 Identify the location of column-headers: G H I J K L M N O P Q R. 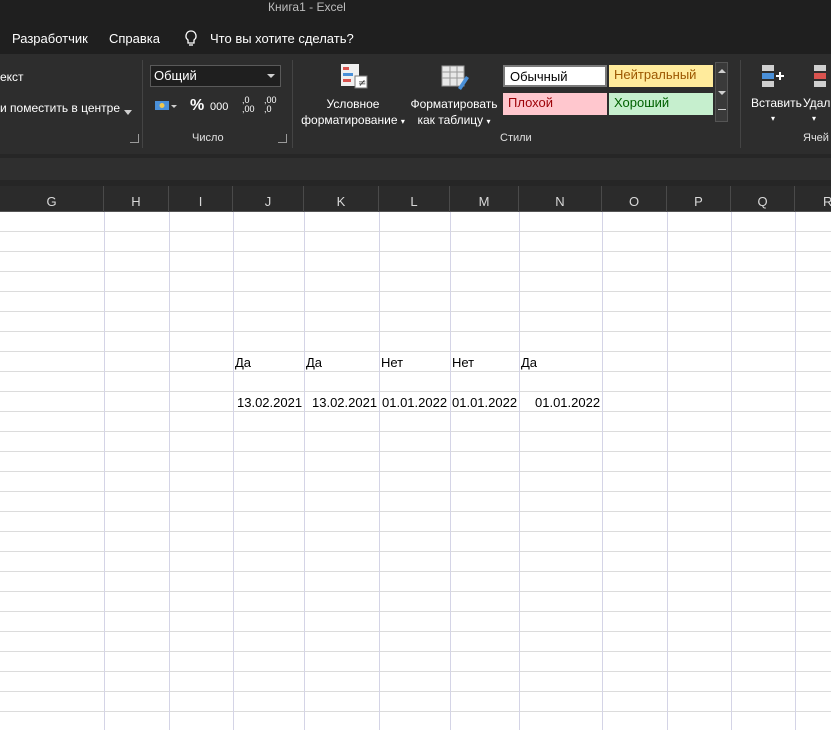
(415, 199).